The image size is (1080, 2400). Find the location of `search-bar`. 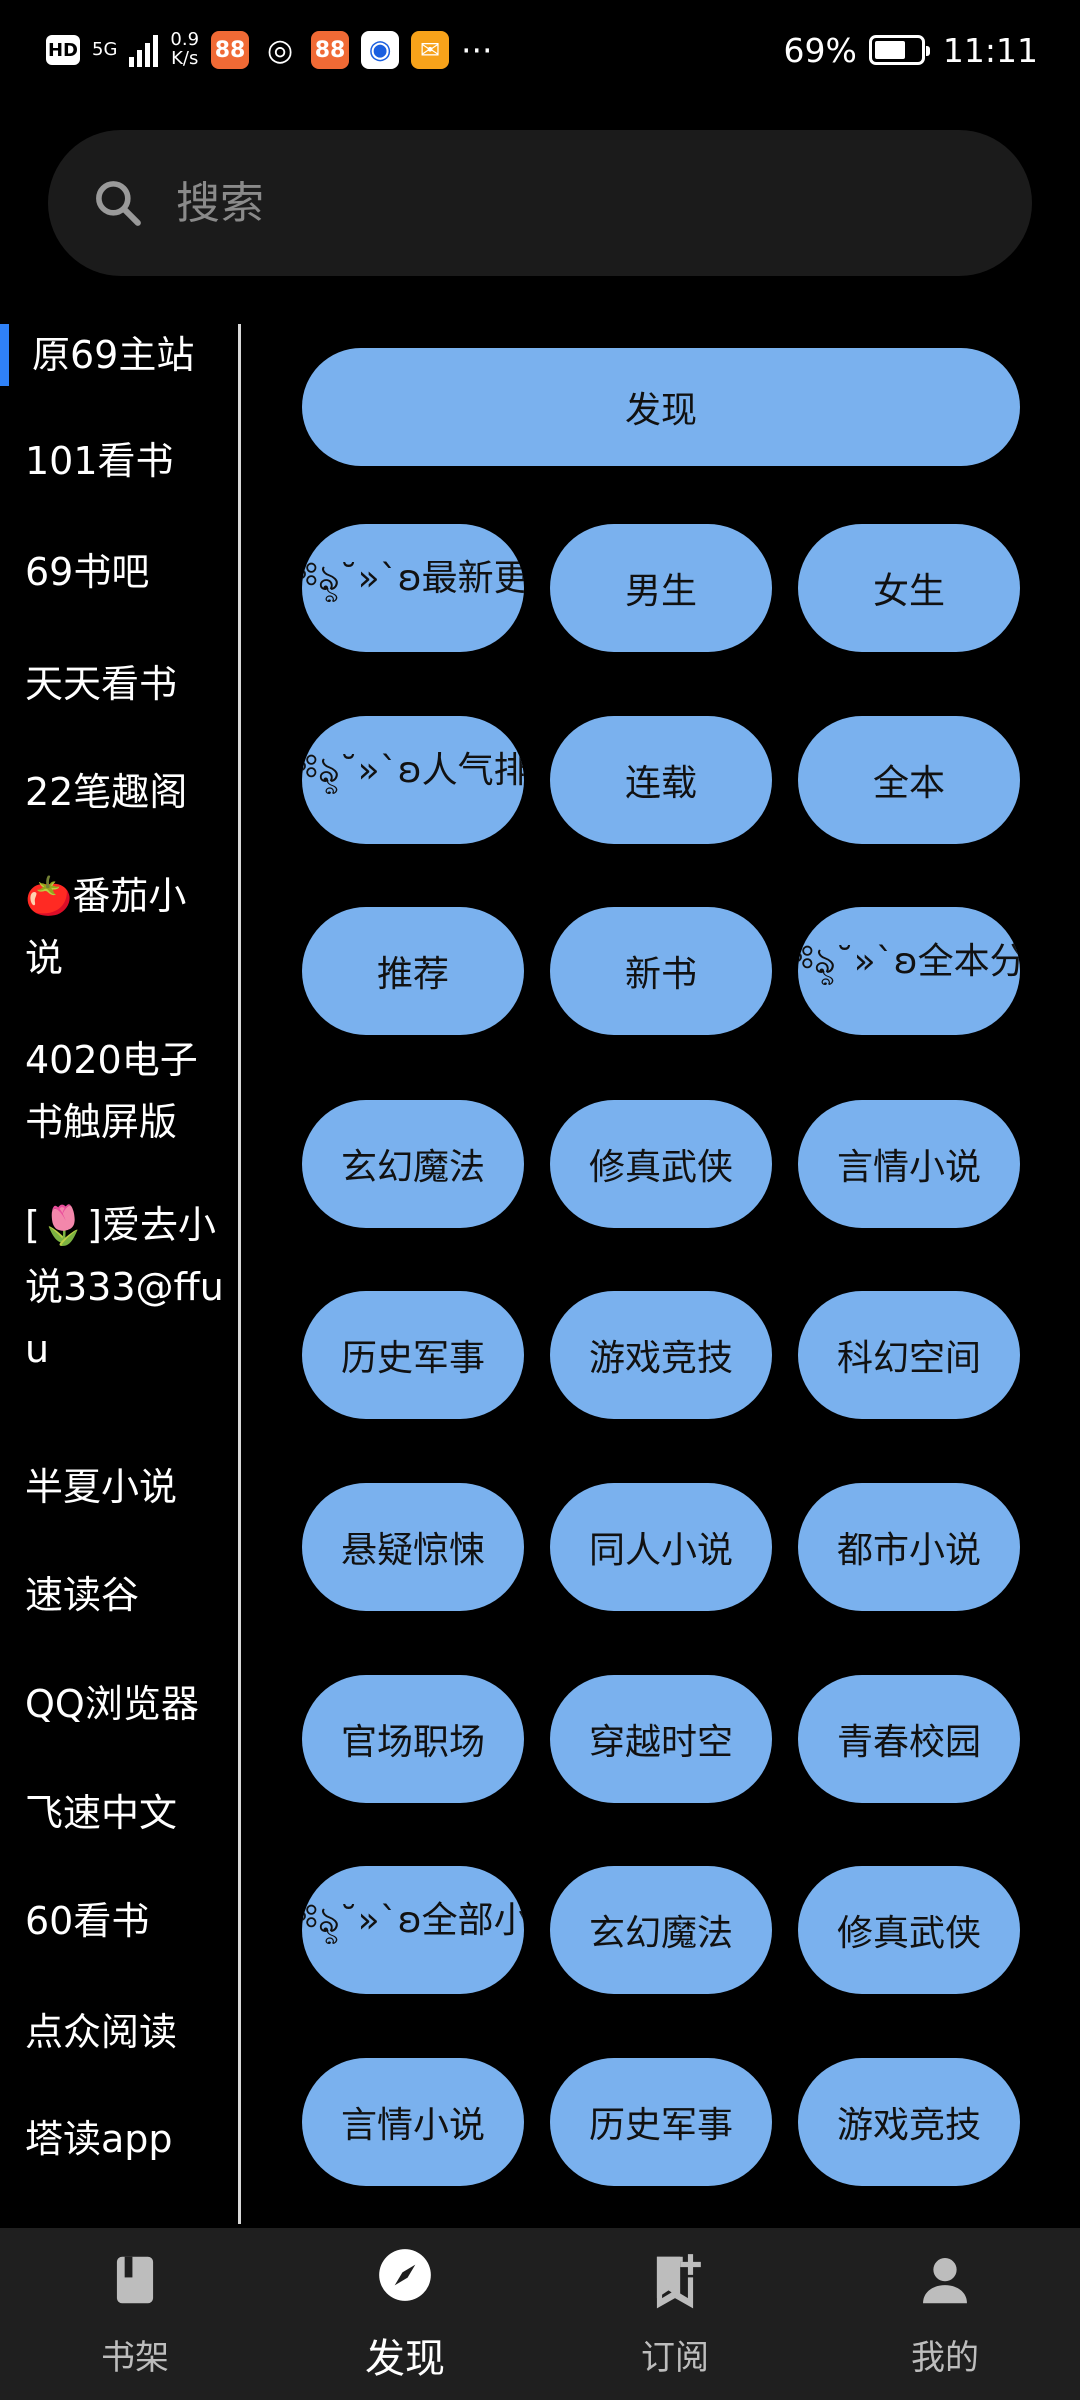

search-bar is located at coordinates (540, 203).